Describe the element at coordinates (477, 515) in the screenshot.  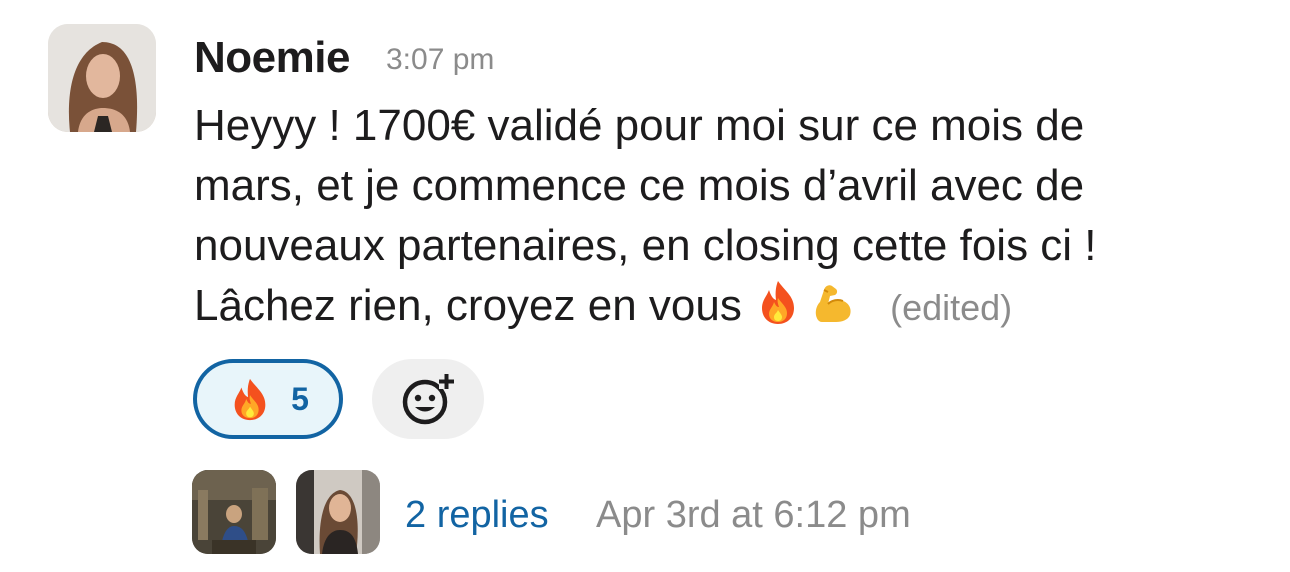
I see `thread-replies-link: 2 replies` at that location.